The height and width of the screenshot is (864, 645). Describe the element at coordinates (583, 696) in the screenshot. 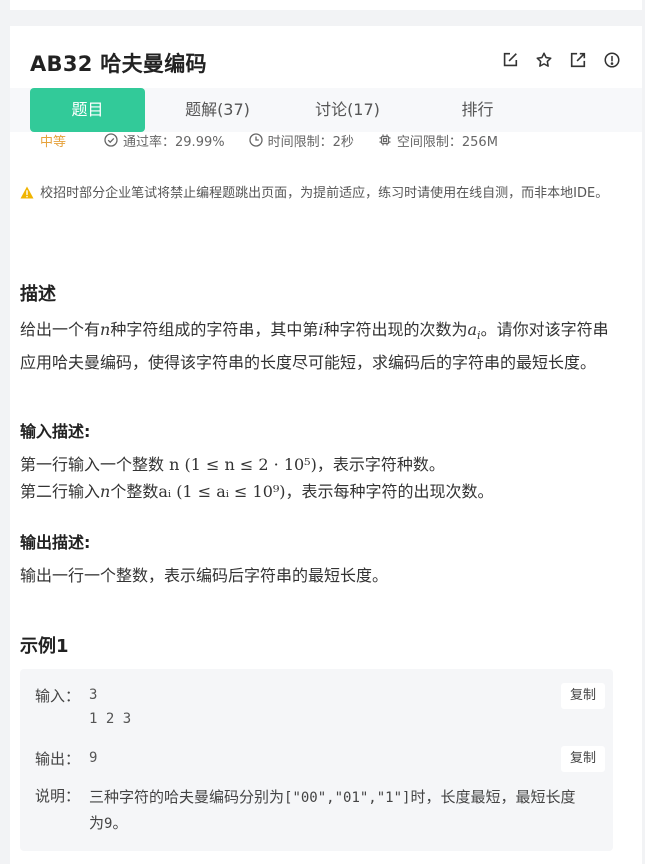

I see `copy-input-button: 复制` at that location.